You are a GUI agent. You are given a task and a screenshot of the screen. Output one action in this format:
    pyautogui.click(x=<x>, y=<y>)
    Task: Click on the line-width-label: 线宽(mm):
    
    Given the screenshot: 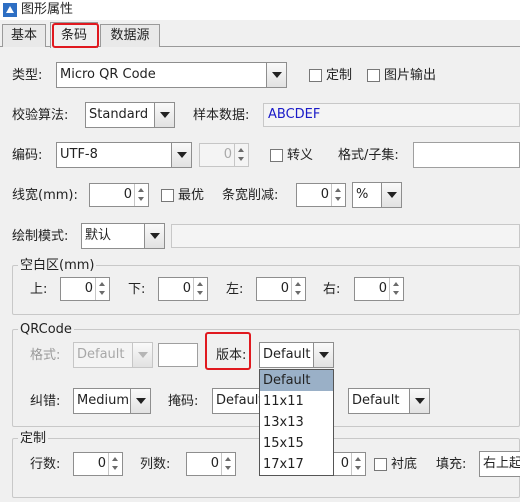 What is the action you would take?
    pyautogui.click(x=45, y=195)
    